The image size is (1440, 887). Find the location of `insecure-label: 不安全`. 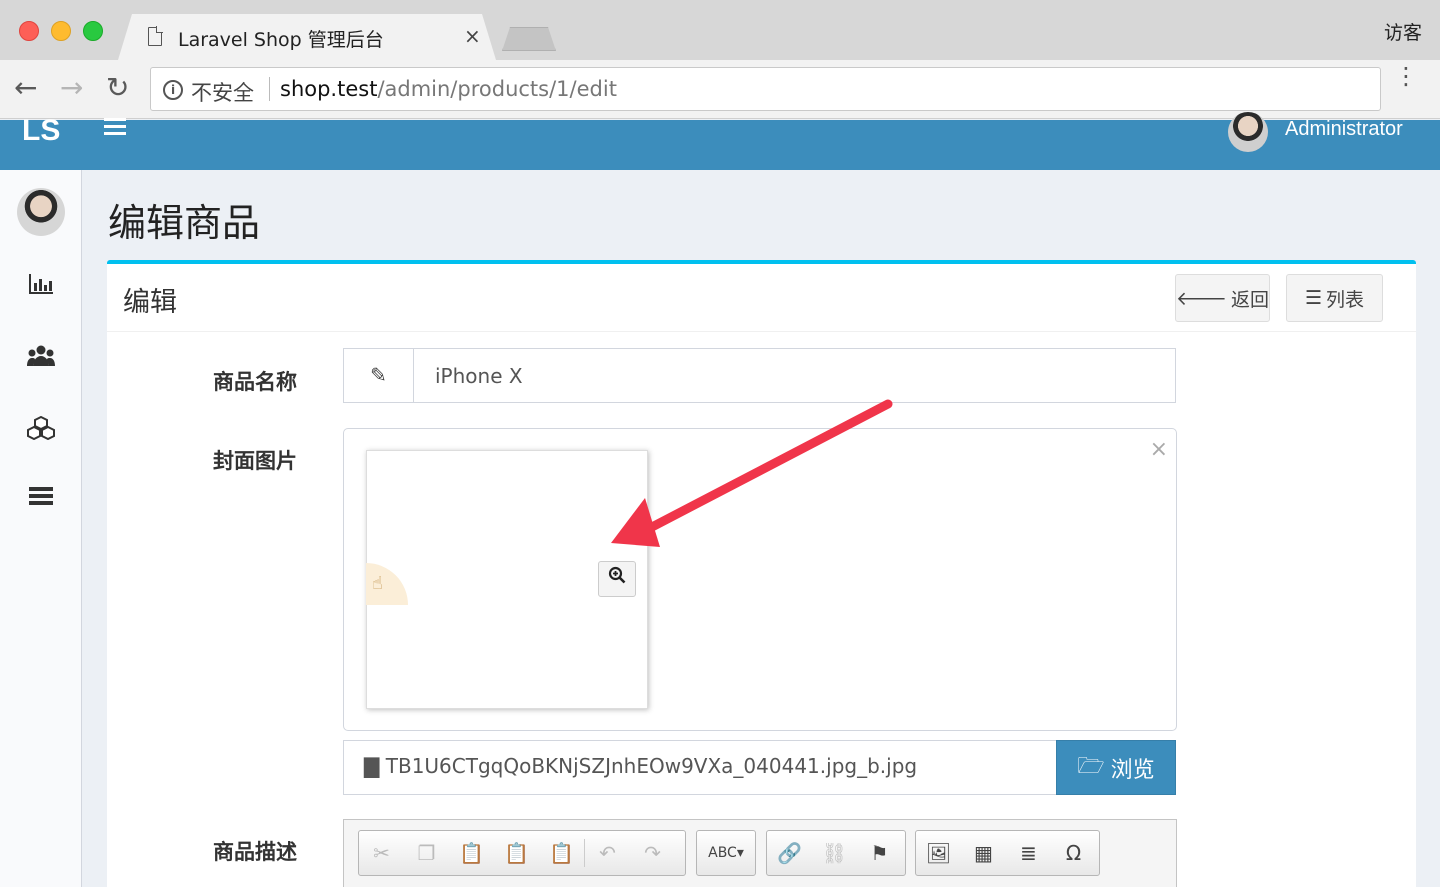

insecure-label: 不安全 is located at coordinates (222, 92).